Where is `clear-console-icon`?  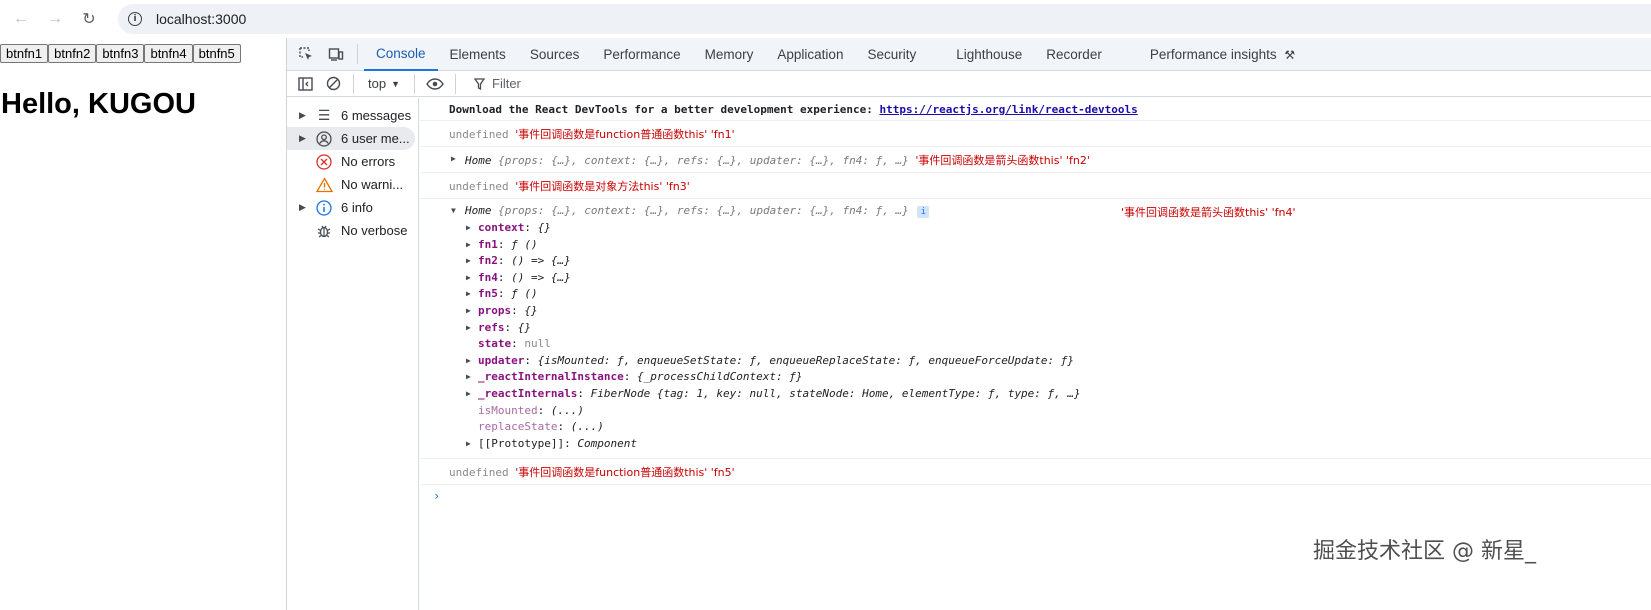 clear-console-icon is located at coordinates (333, 84).